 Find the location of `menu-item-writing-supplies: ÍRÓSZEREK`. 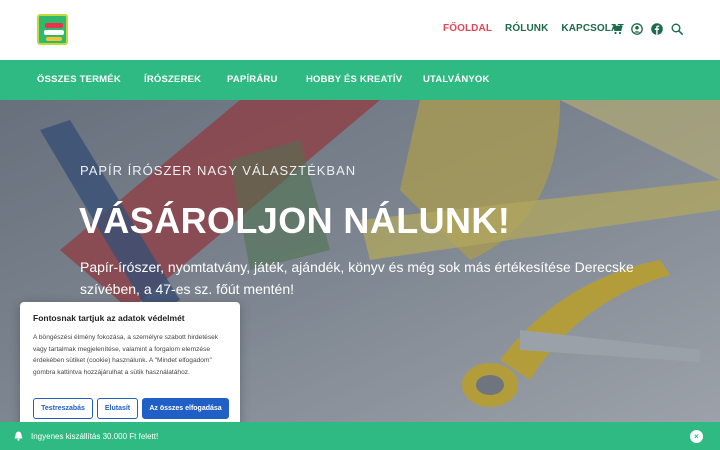

menu-item-writing-supplies: ÍRÓSZEREK is located at coordinates (172, 79).